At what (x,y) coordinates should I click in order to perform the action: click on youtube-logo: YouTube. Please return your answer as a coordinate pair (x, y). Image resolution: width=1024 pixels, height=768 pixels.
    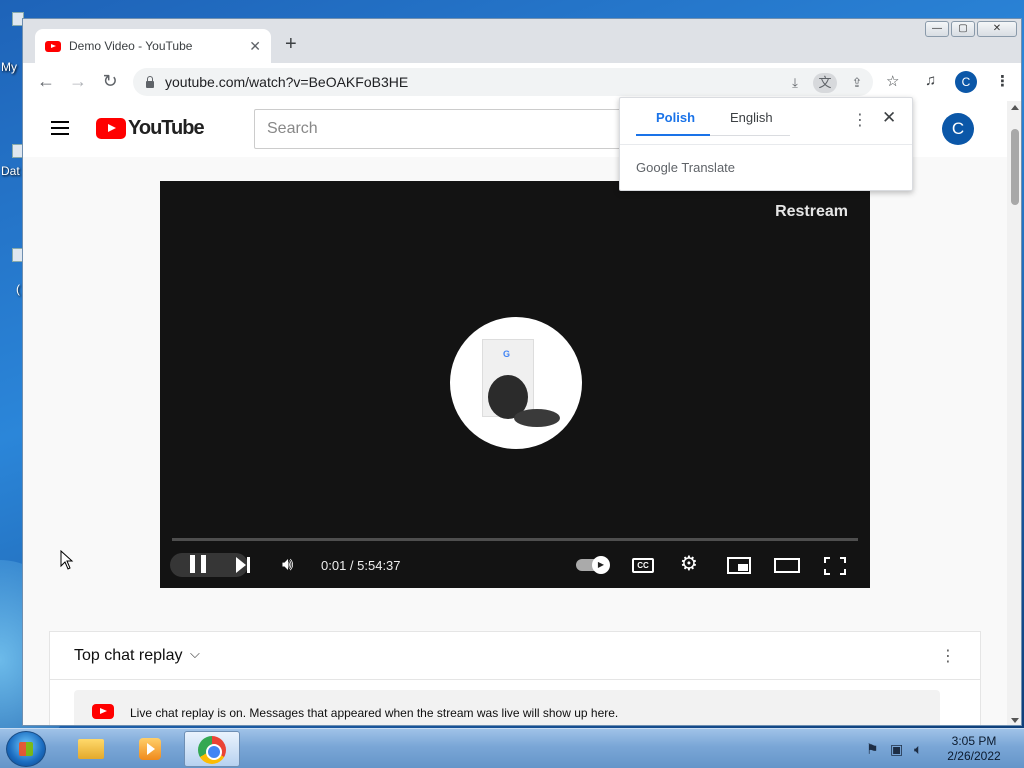
    Looking at the image, I should click on (150, 128).